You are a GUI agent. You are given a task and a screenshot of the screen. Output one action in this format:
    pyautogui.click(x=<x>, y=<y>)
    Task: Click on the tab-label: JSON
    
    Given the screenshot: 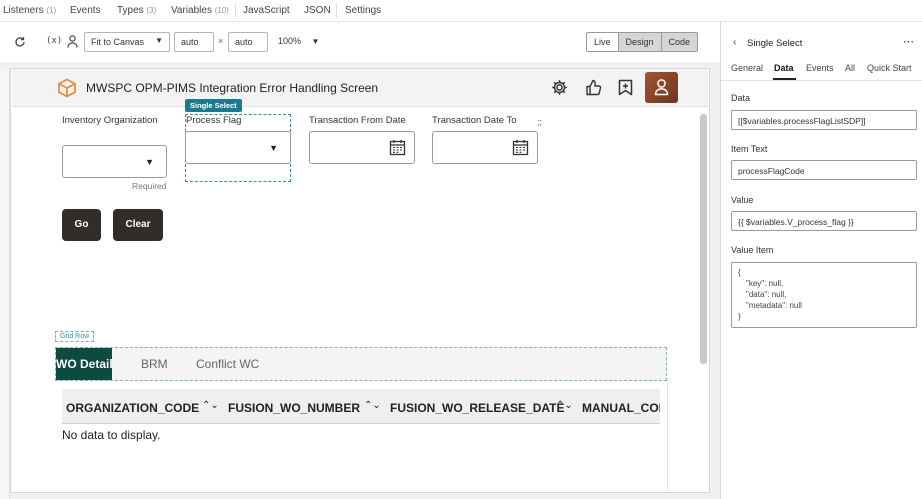 What is the action you would take?
    pyautogui.click(x=317, y=10)
    